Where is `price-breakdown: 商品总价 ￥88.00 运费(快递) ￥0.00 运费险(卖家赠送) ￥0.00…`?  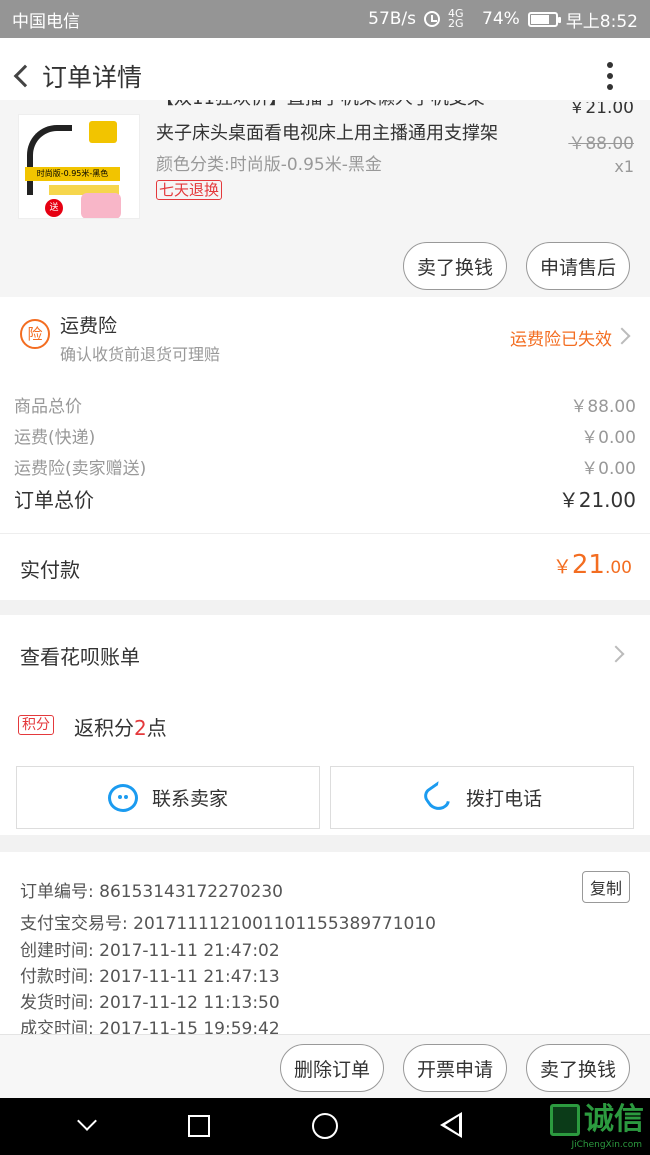
price-breakdown: 商品总价 ￥88.00 运费(快递) ￥0.00 运费险(卖家赠送) ￥0.00… is located at coordinates (325, 454).